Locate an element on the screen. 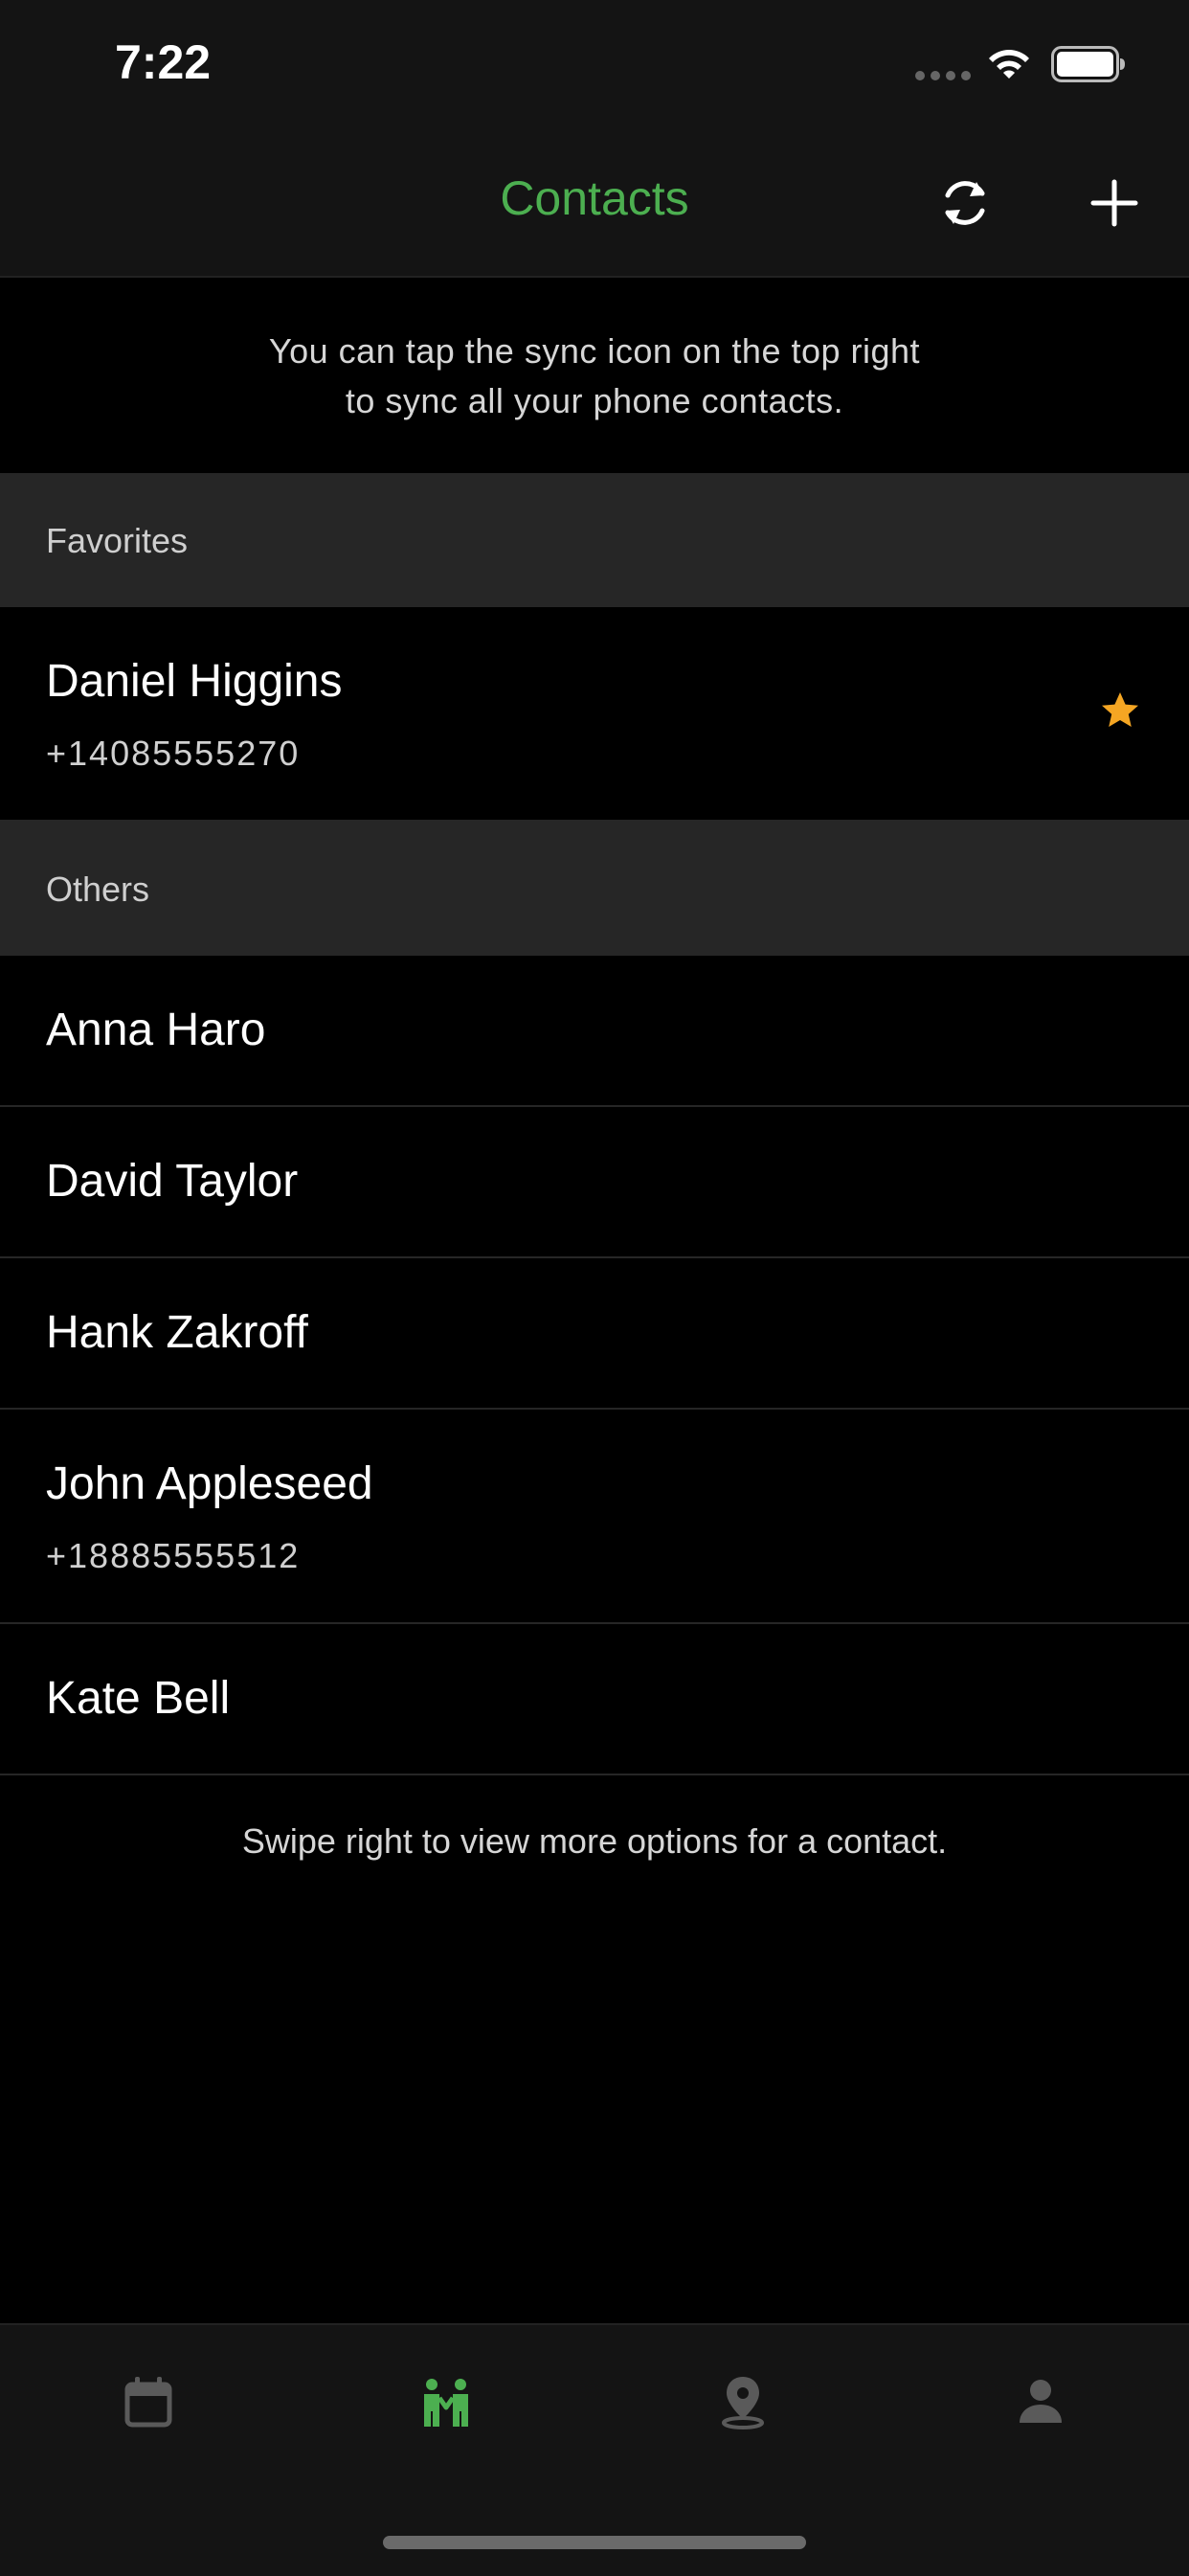  people-icon is located at coordinates (446, 2403).